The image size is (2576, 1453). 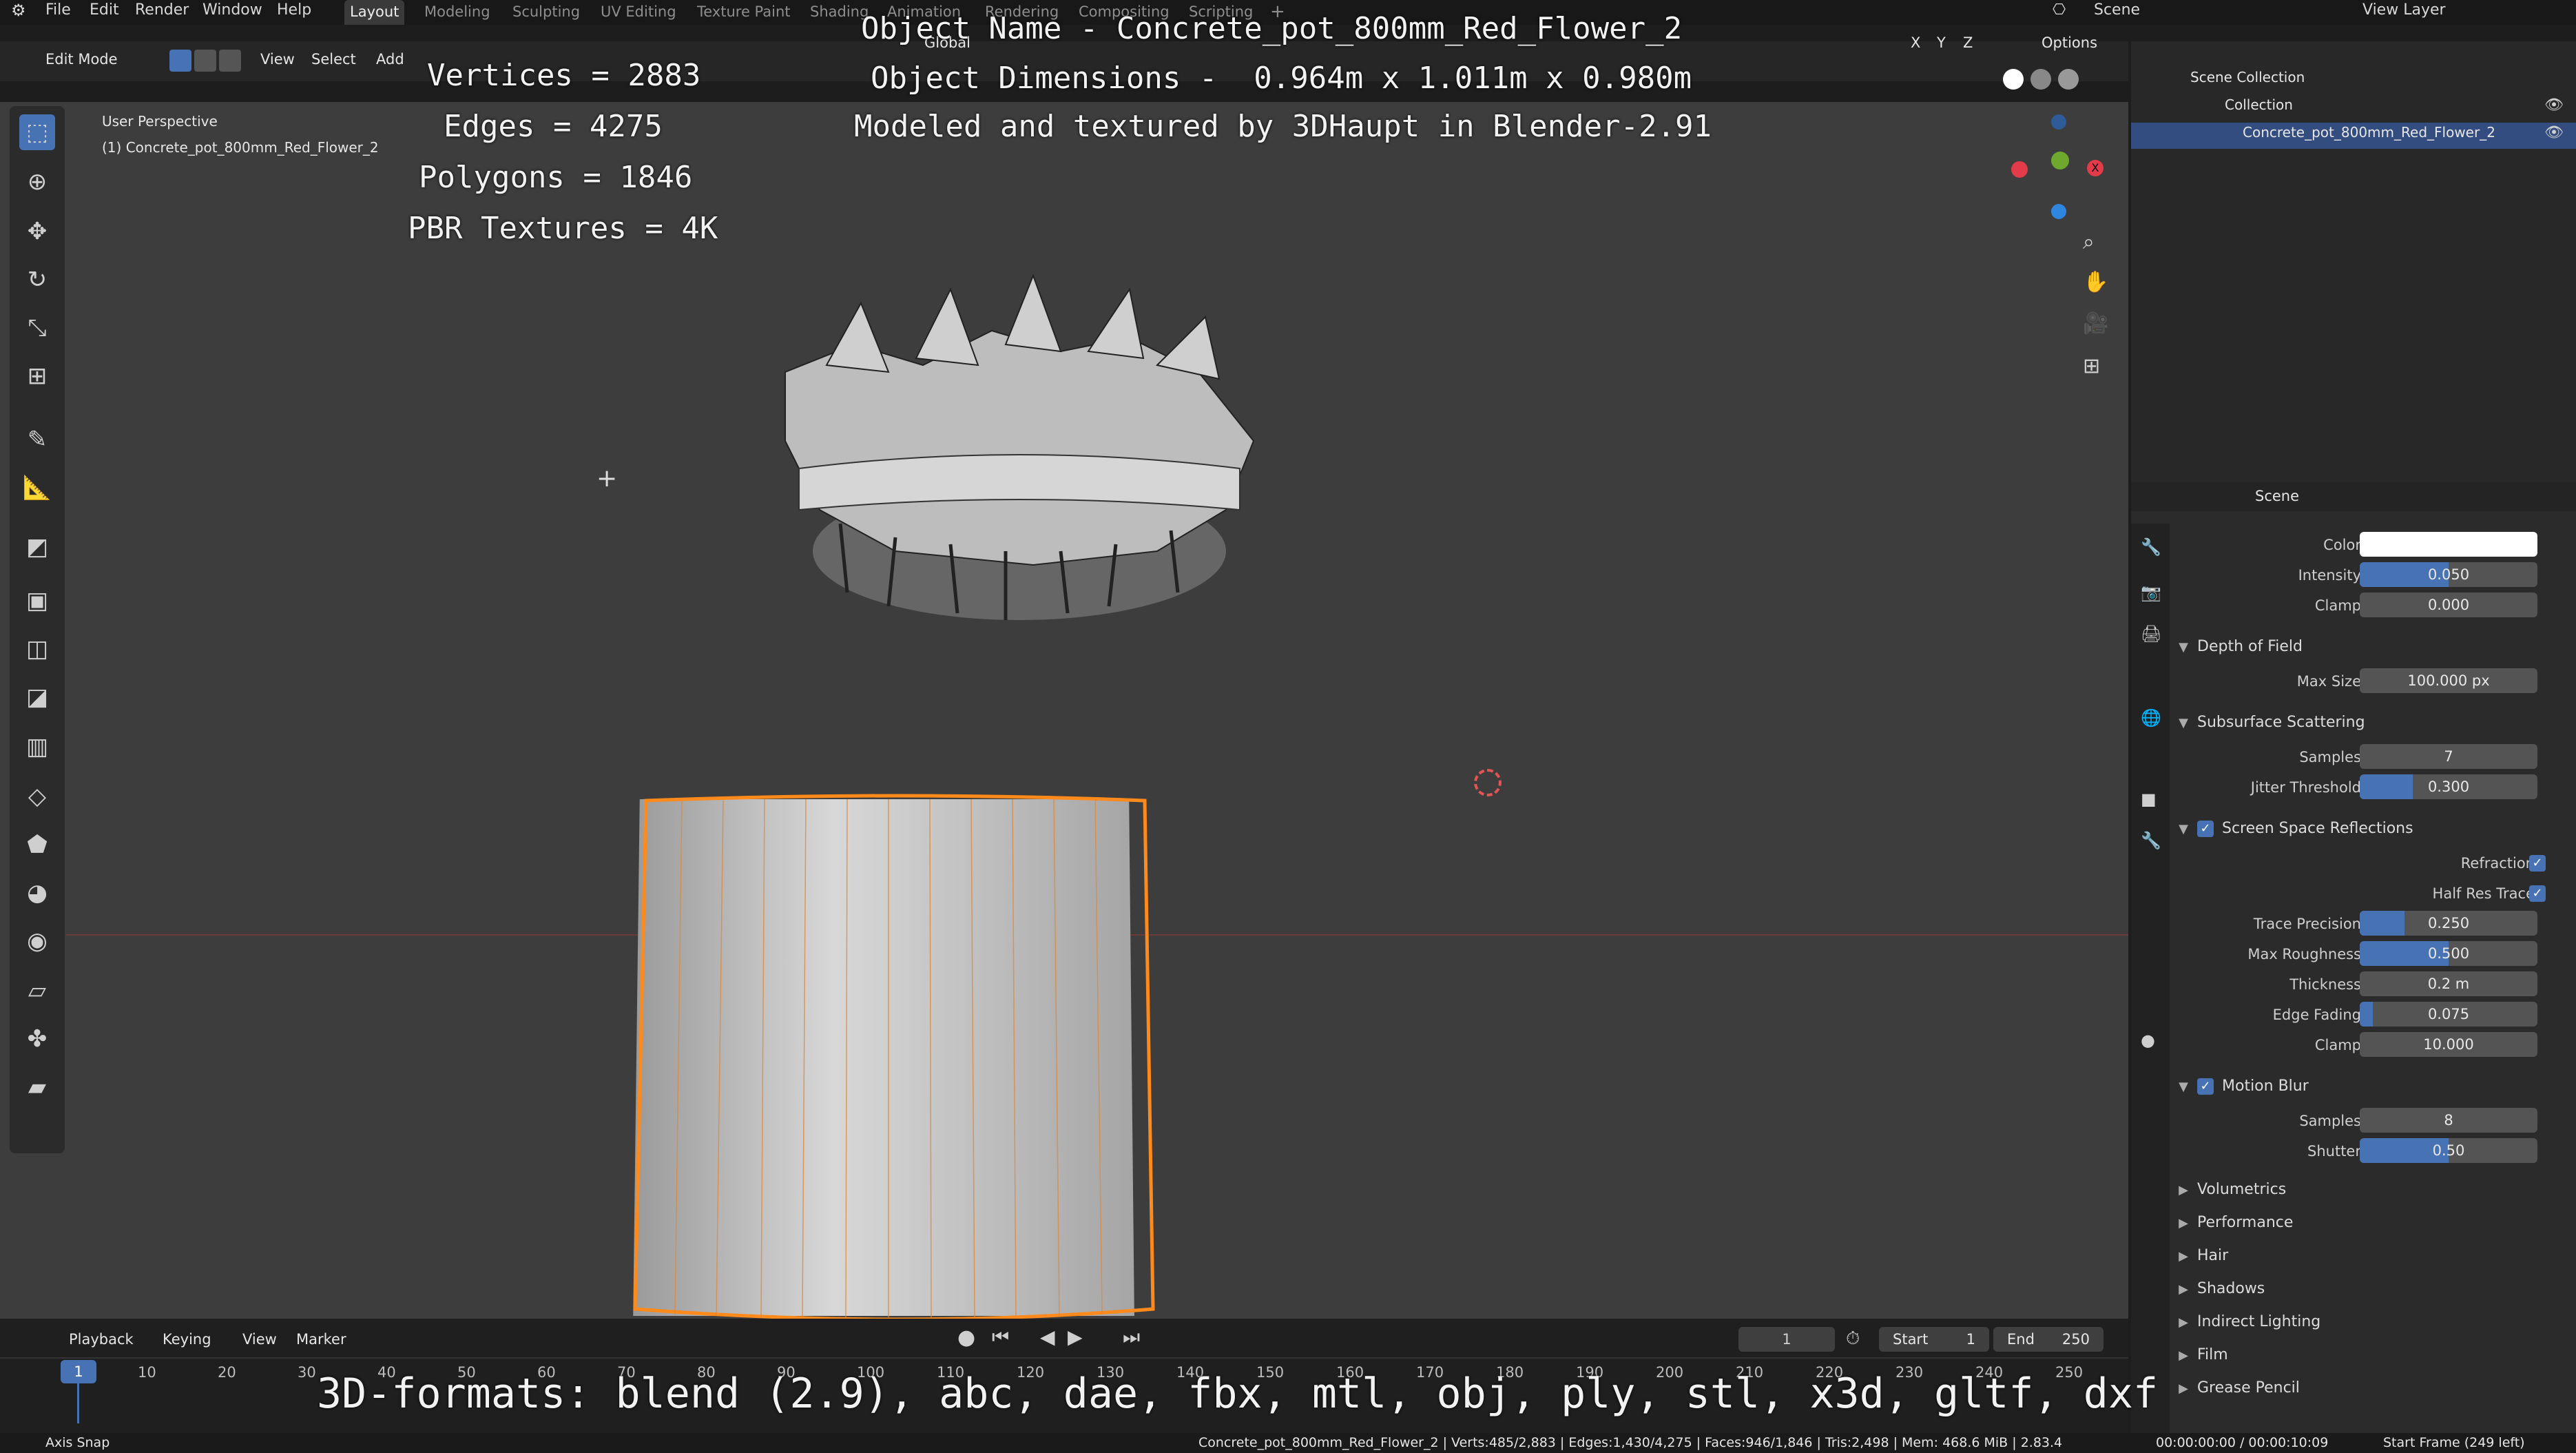 What do you see at coordinates (37, 439) in the screenshot?
I see `annotate-tool-icon: ✎` at bounding box center [37, 439].